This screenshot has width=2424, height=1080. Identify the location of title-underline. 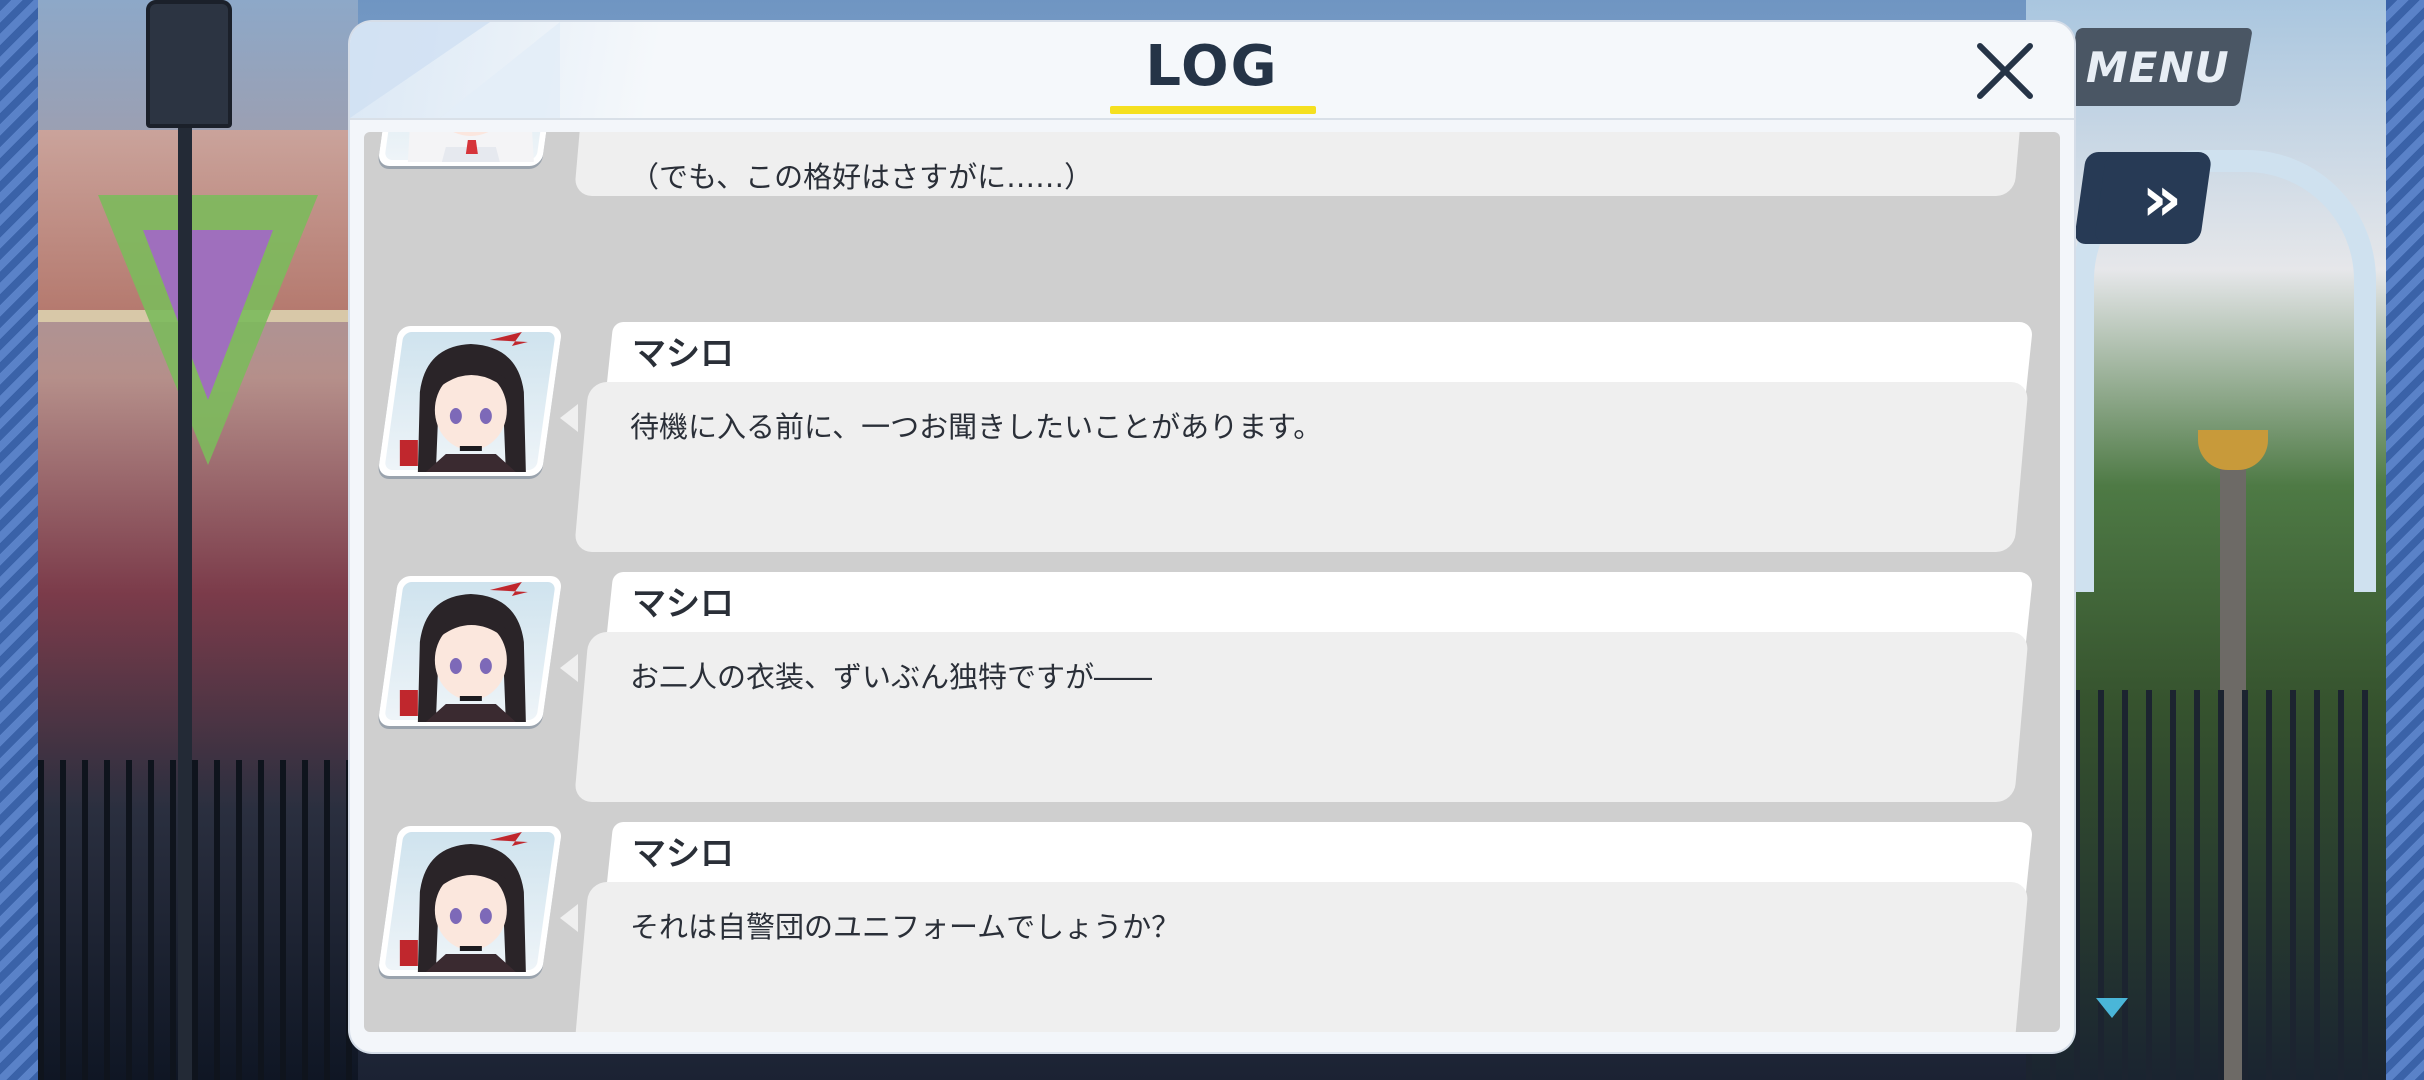
(1213, 110).